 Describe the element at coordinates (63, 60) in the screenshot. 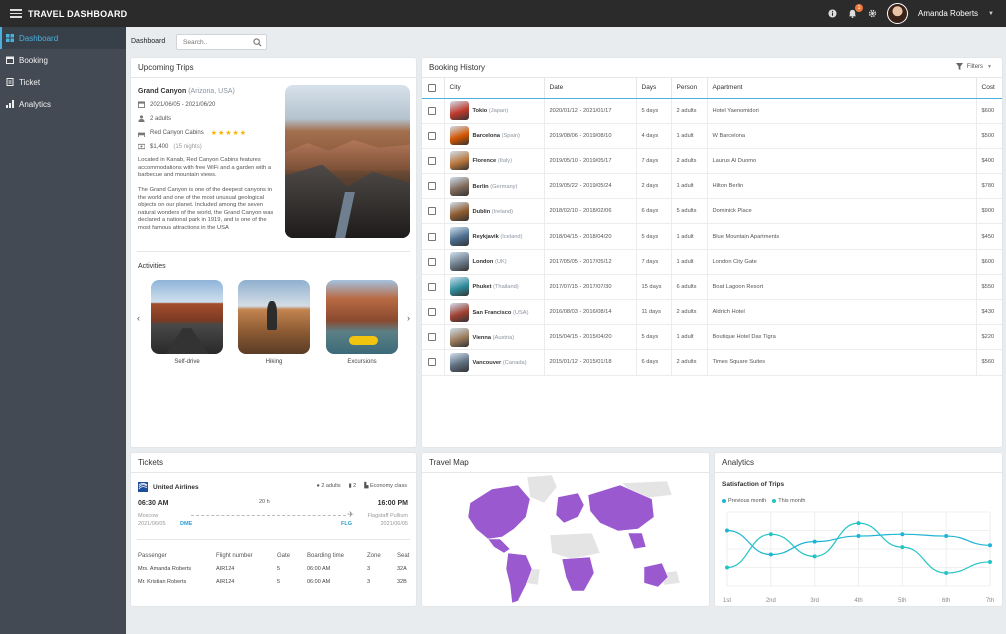

I see `sidebar-item-booking: Booking` at that location.